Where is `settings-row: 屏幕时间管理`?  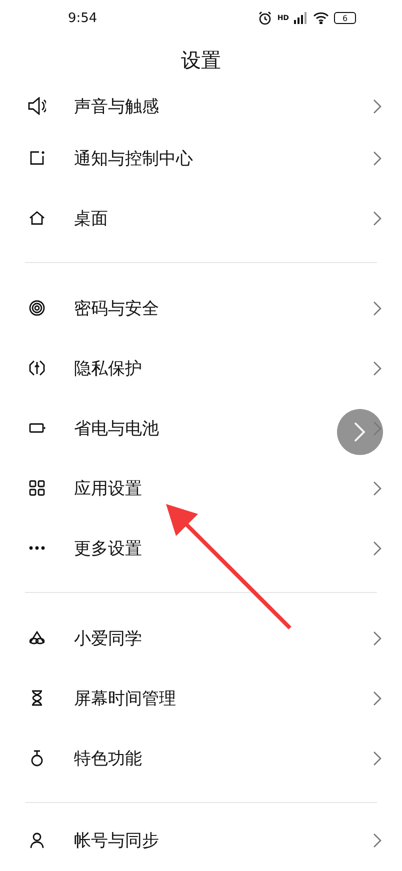 settings-row: 屏幕时间管理 is located at coordinates (201, 698).